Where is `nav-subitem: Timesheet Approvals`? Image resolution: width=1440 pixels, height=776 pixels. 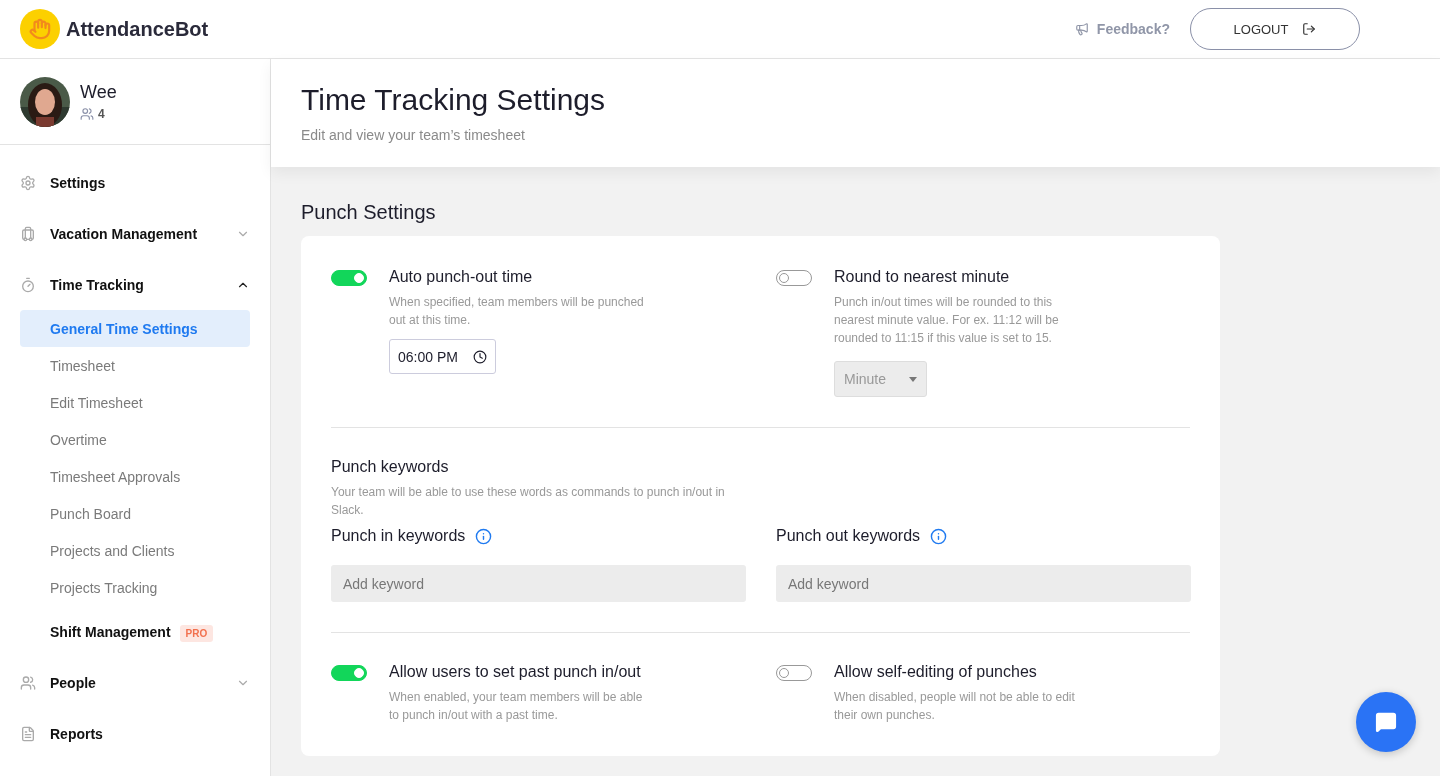 nav-subitem: Timesheet Approvals is located at coordinates (135, 476).